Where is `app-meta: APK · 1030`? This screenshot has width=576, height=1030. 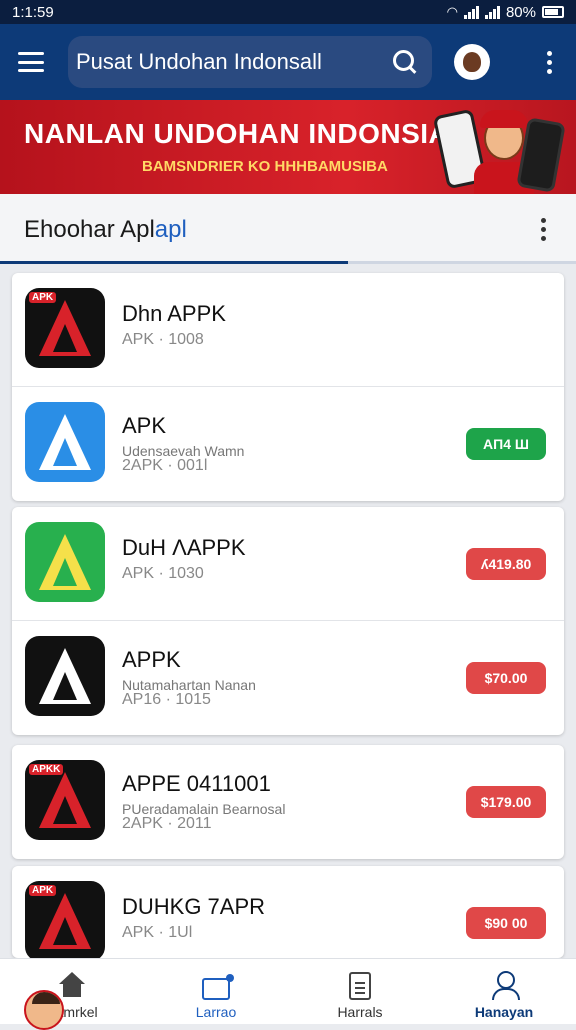 app-meta: APK · 1030 is located at coordinates (163, 573).